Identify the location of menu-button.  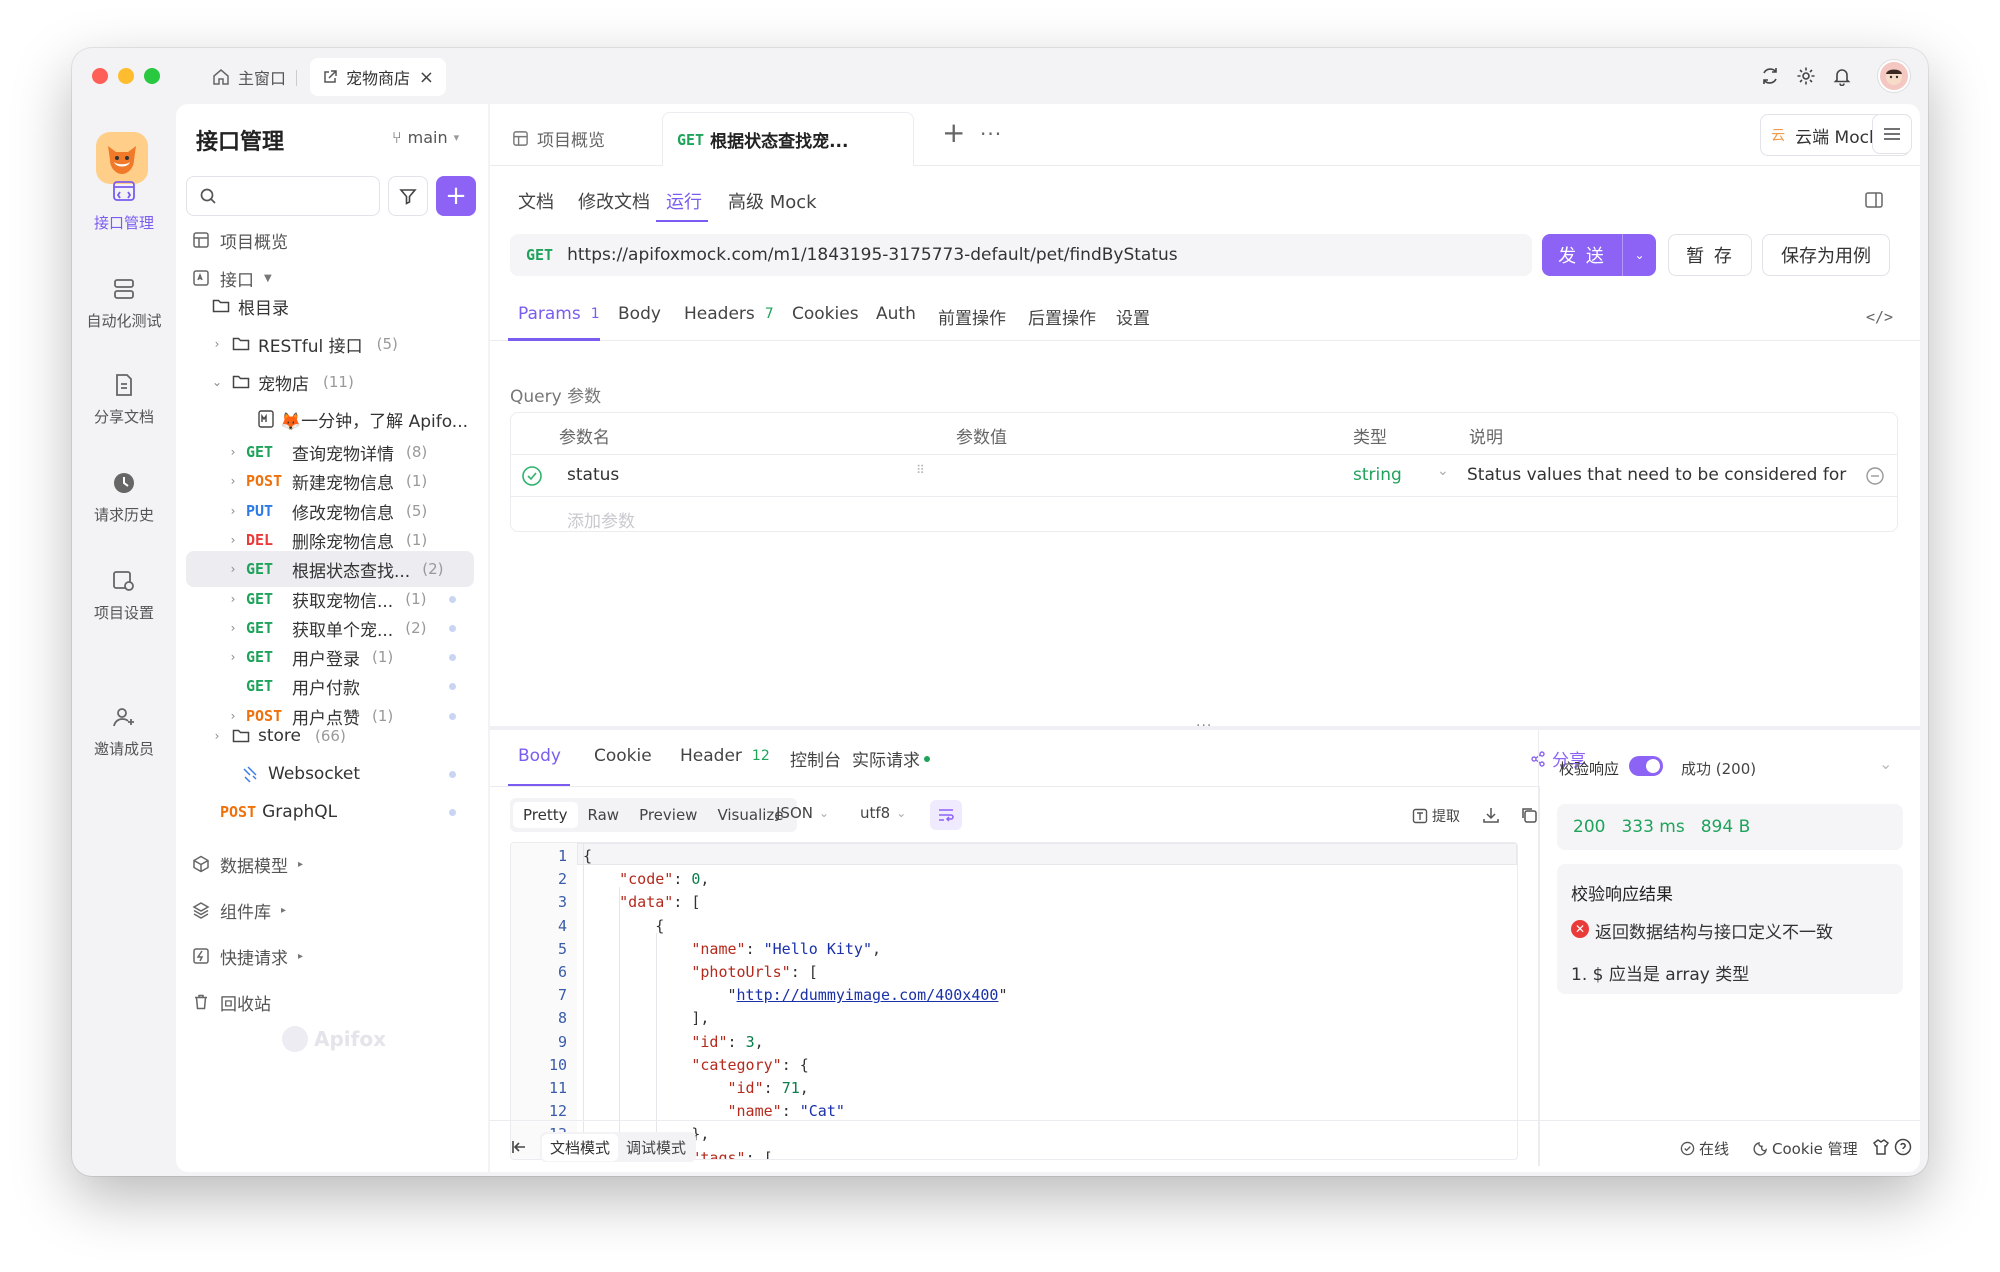
(1892, 134).